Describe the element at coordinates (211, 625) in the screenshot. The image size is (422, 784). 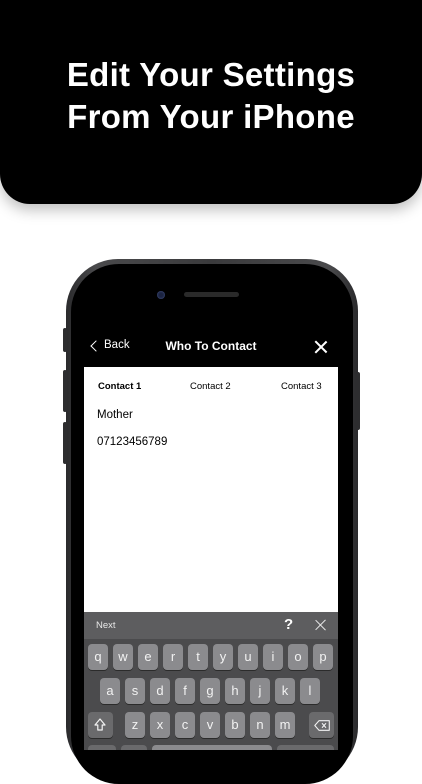
I see `keyboard-accessory-bar: Next ?` at that location.